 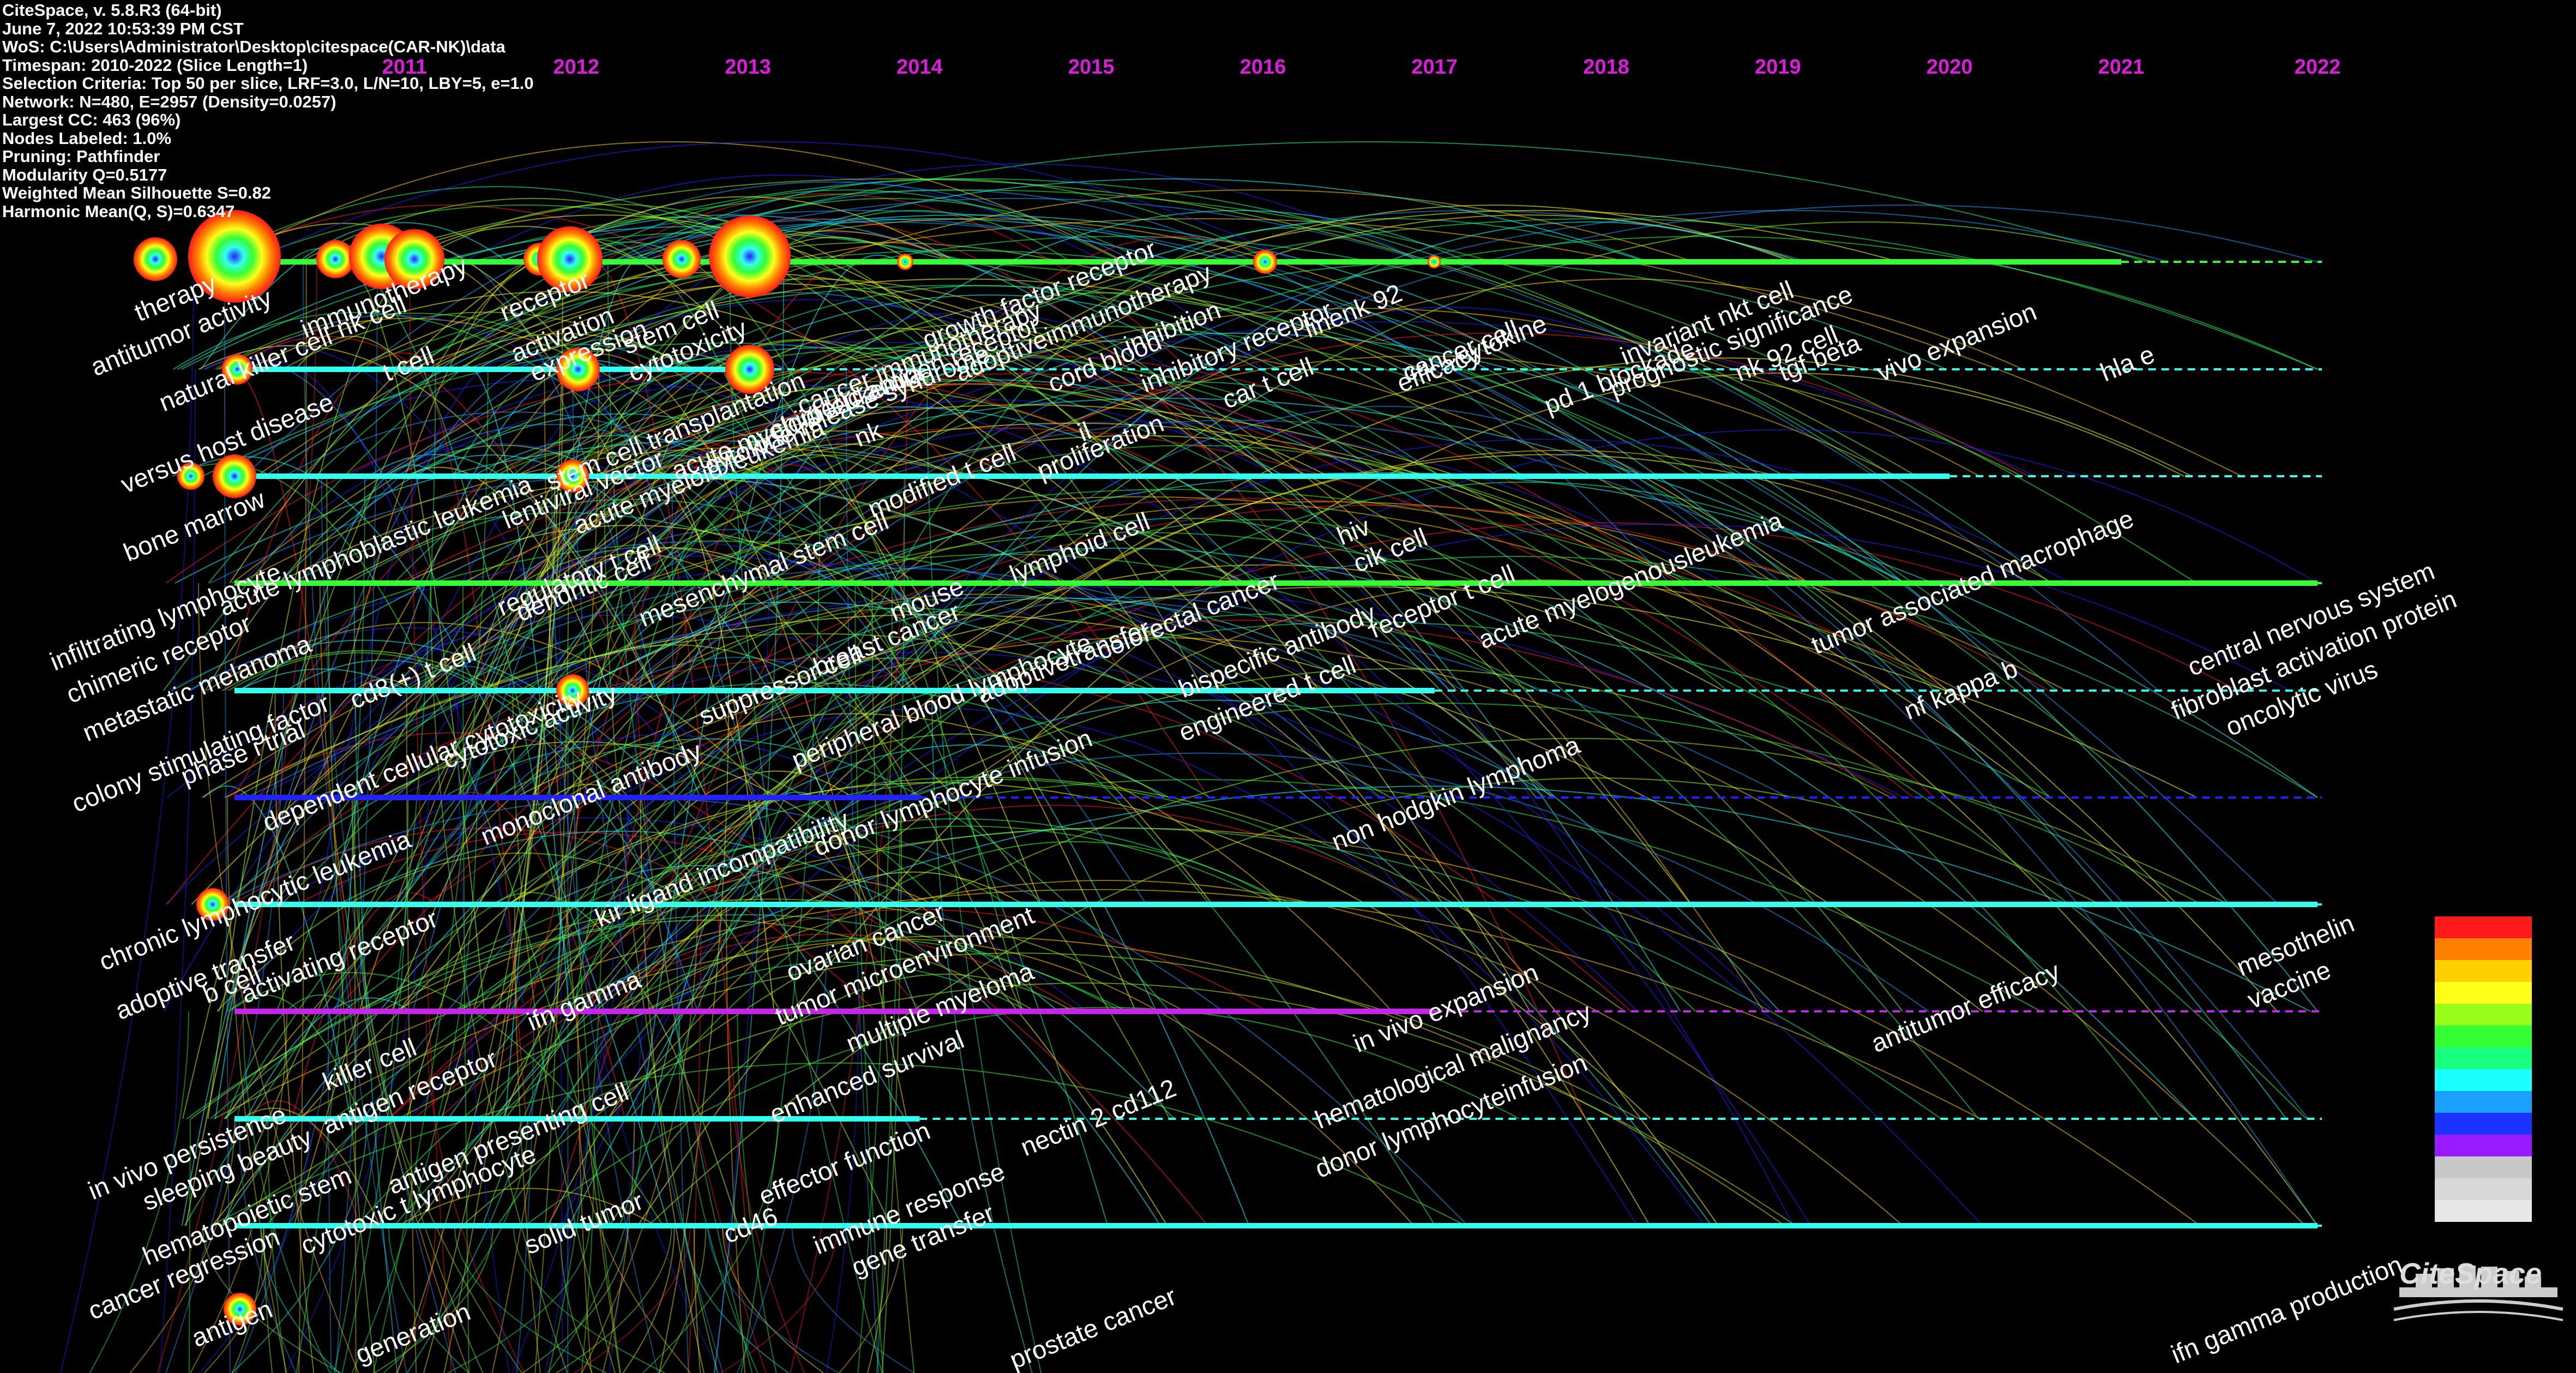 What do you see at coordinates (576, 67) in the screenshot?
I see `year-label: 2012` at bounding box center [576, 67].